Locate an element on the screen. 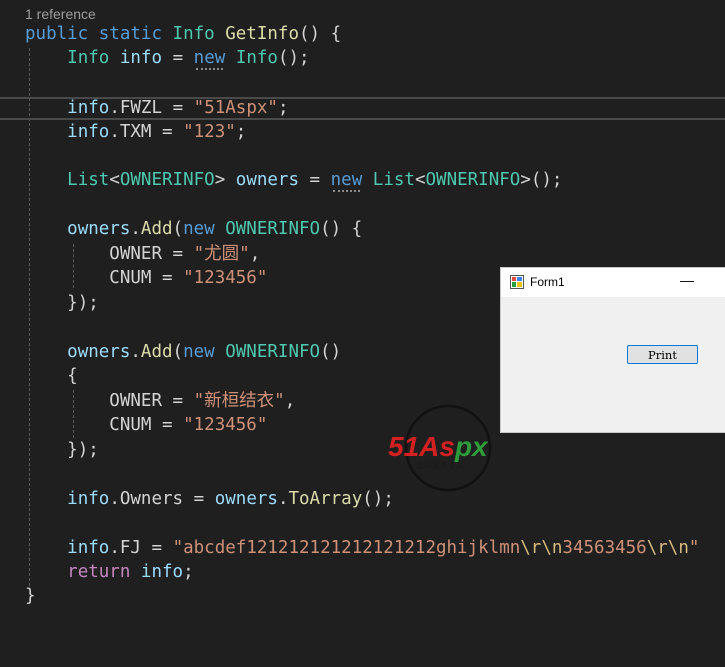 This screenshot has width=725, height=667. code-line-info-decl: Info info = new Info(); is located at coordinates (167, 58).